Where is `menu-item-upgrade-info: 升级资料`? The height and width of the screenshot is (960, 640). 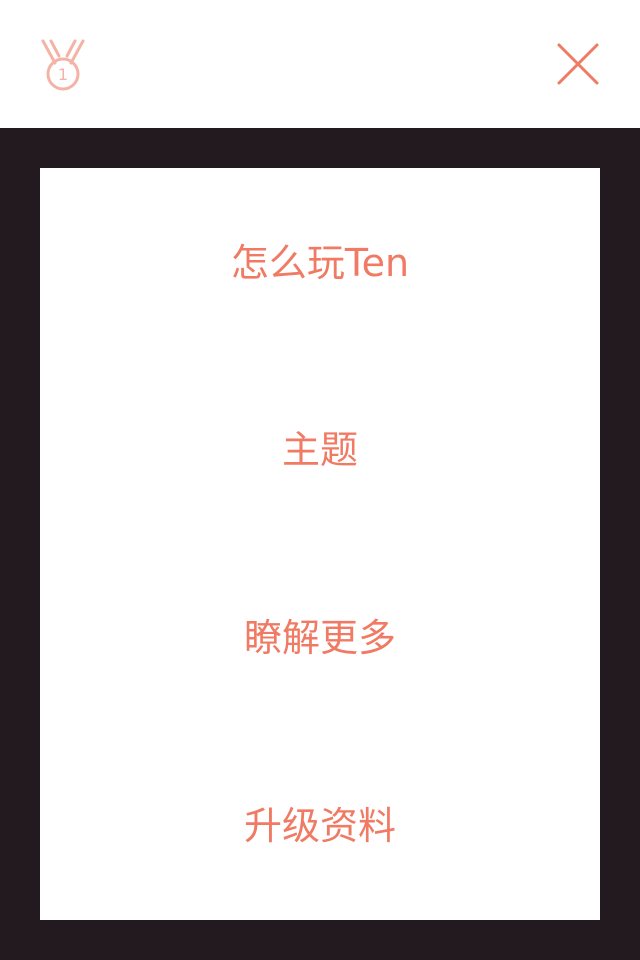
menu-item-upgrade-info: 升级资料 is located at coordinates (320, 826).